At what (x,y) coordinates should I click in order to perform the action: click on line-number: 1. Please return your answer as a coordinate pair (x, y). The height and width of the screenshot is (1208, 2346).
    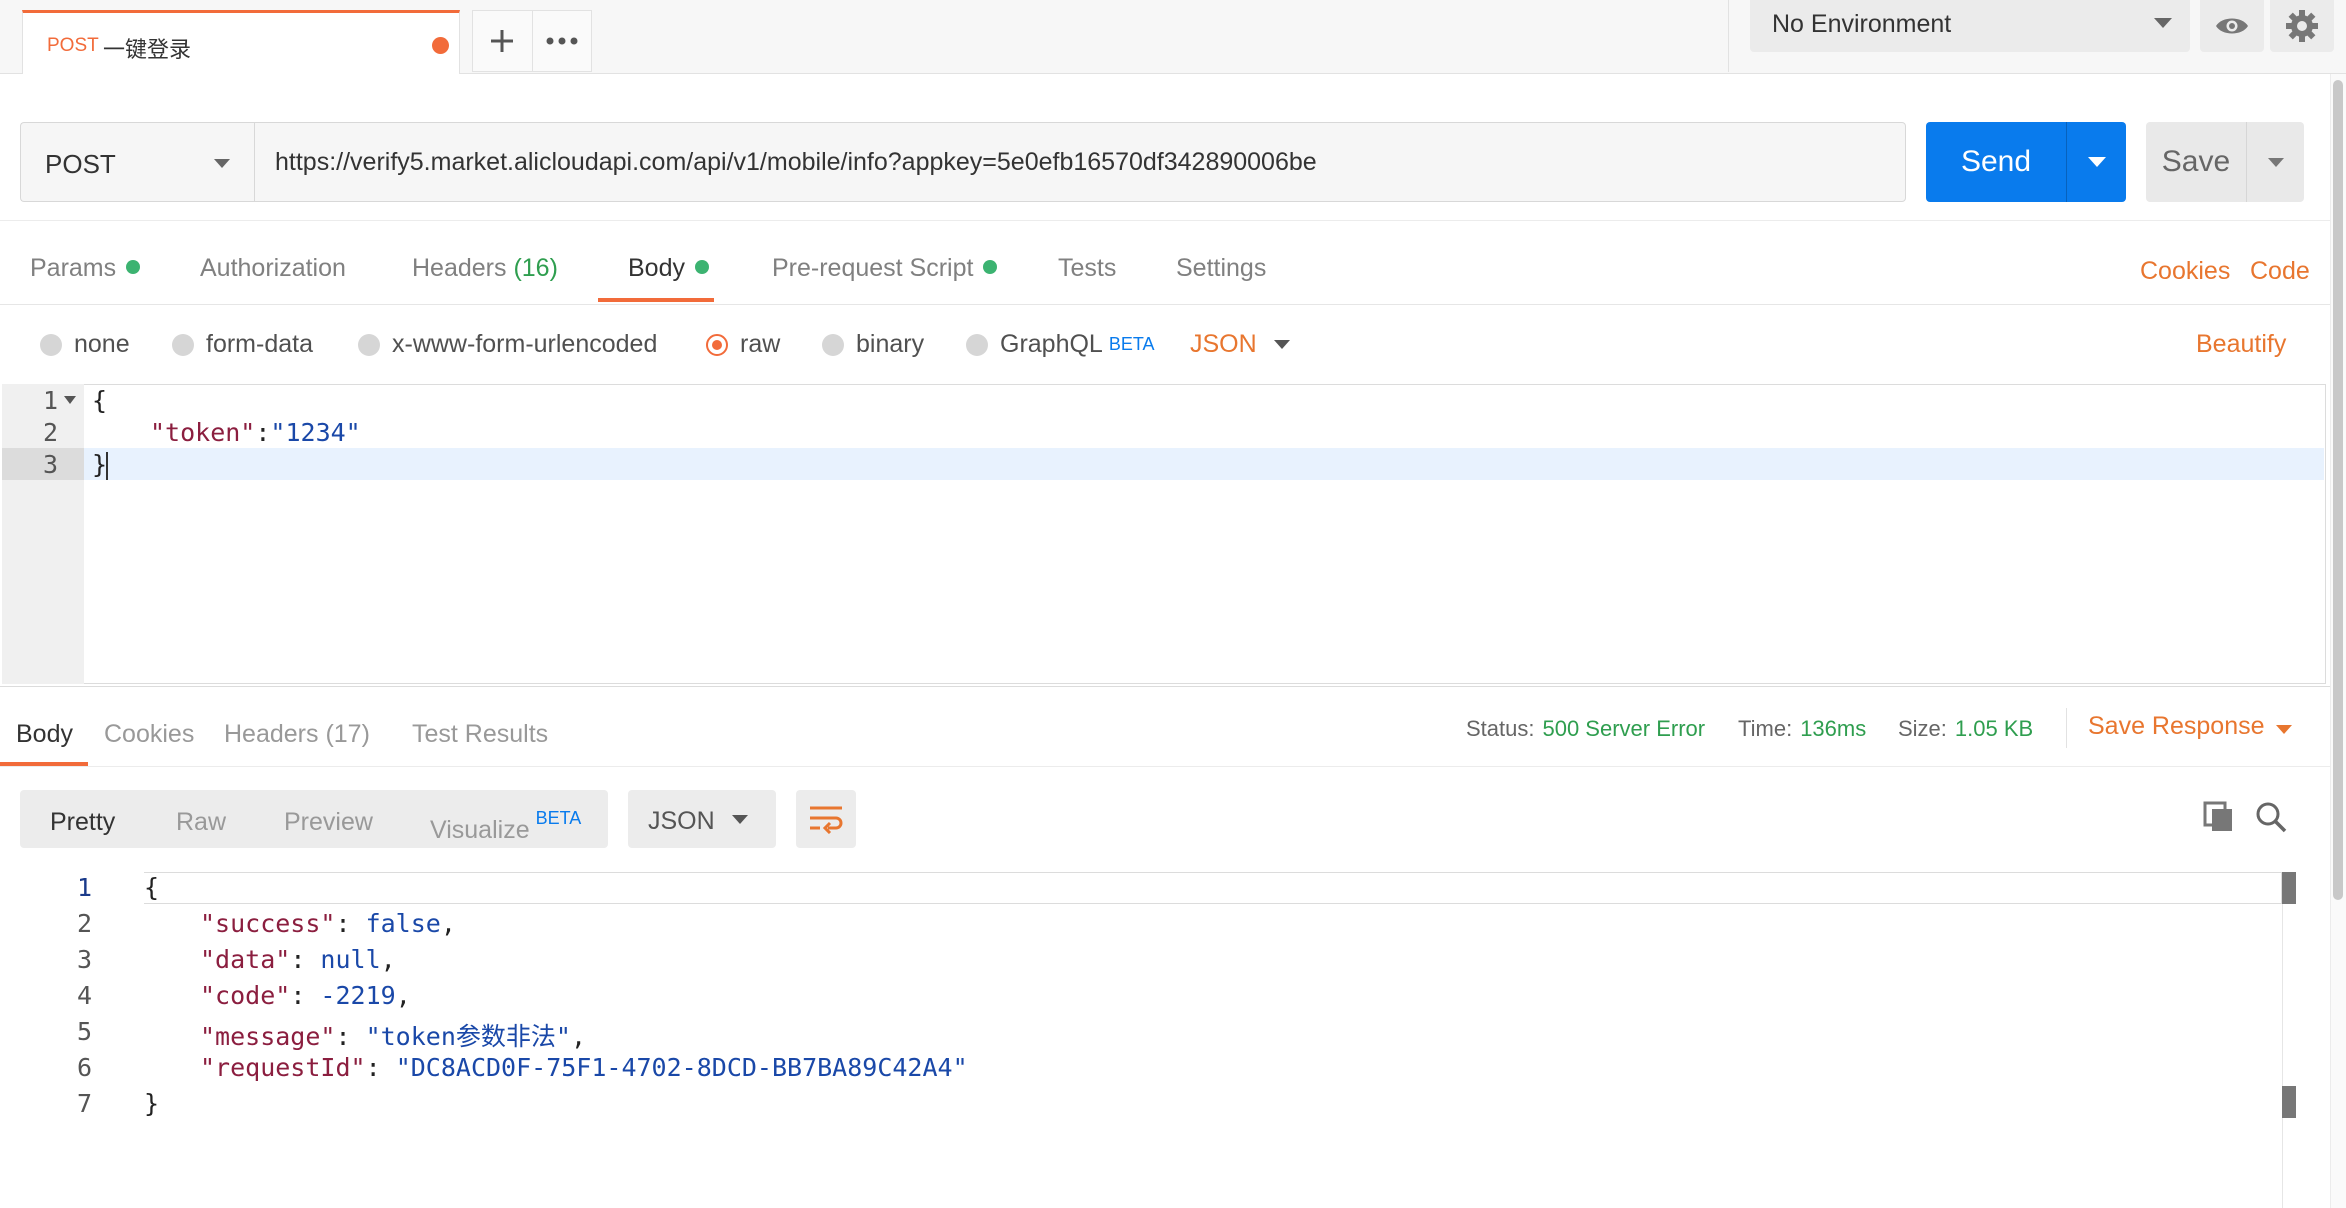
    Looking at the image, I should click on (84, 887).